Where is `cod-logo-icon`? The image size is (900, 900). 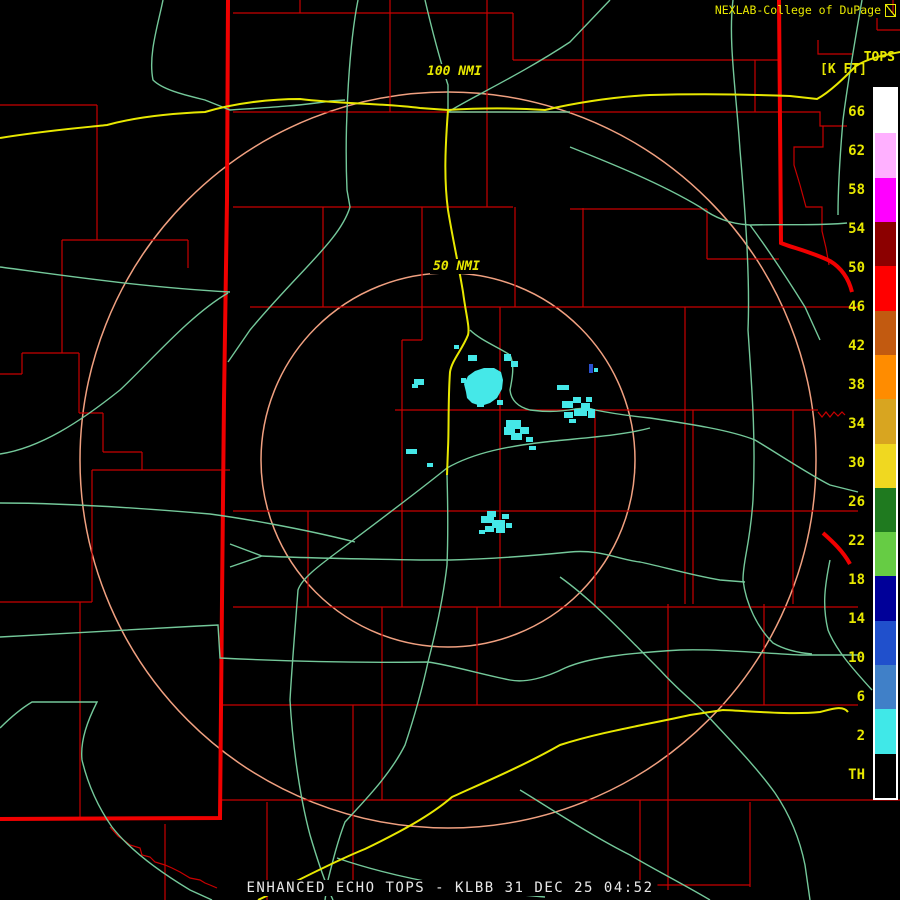 cod-logo-icon is located at coordinates (890, 10).